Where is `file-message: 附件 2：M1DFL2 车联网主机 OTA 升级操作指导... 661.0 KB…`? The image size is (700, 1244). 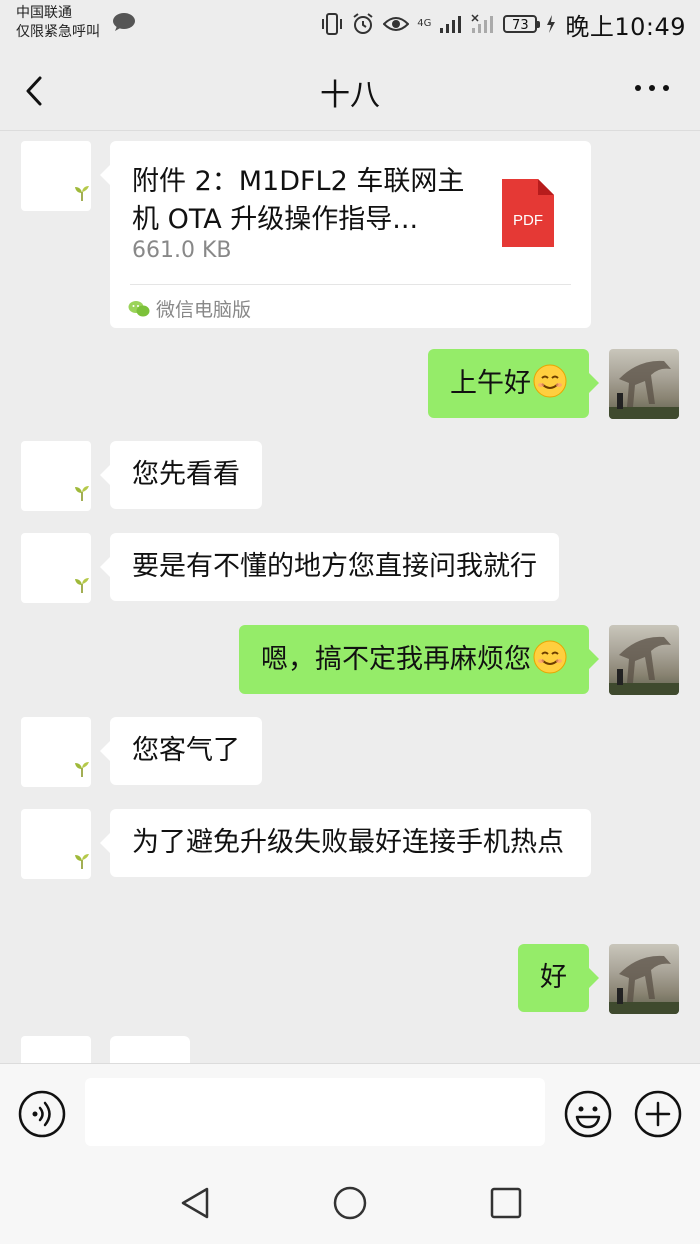 file-message: 附件 2：M1DFL2 车联网主机 OTA 升级操作指导... 661.0 KB… is located at coordinates (345, 234).